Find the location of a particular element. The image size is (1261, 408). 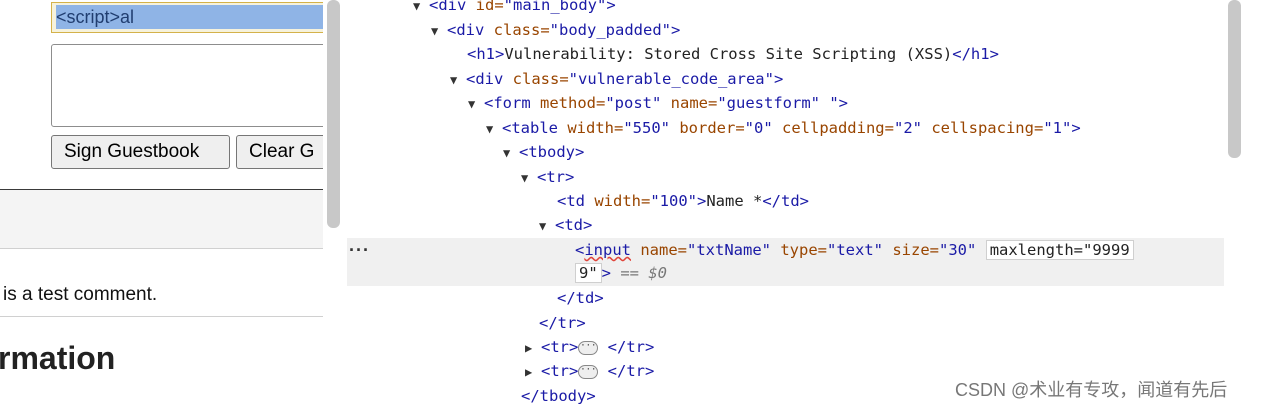

dom-node-tr-close: </tr> is located at coordinates (562, 323).